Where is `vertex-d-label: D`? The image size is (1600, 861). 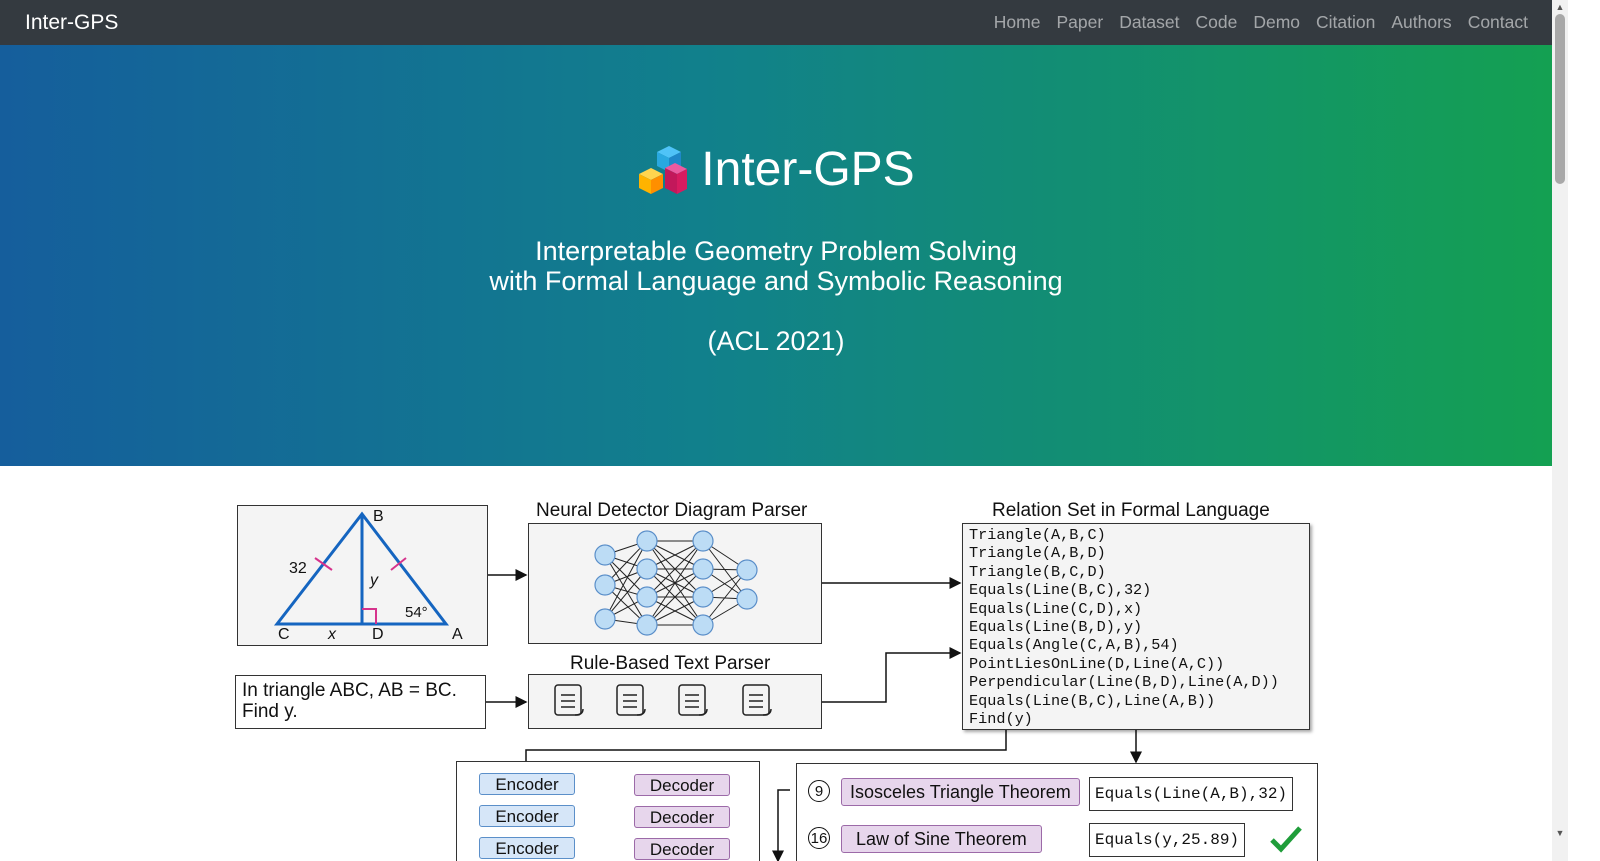 vertex-d-label: D is located at coordinates (378, 634).